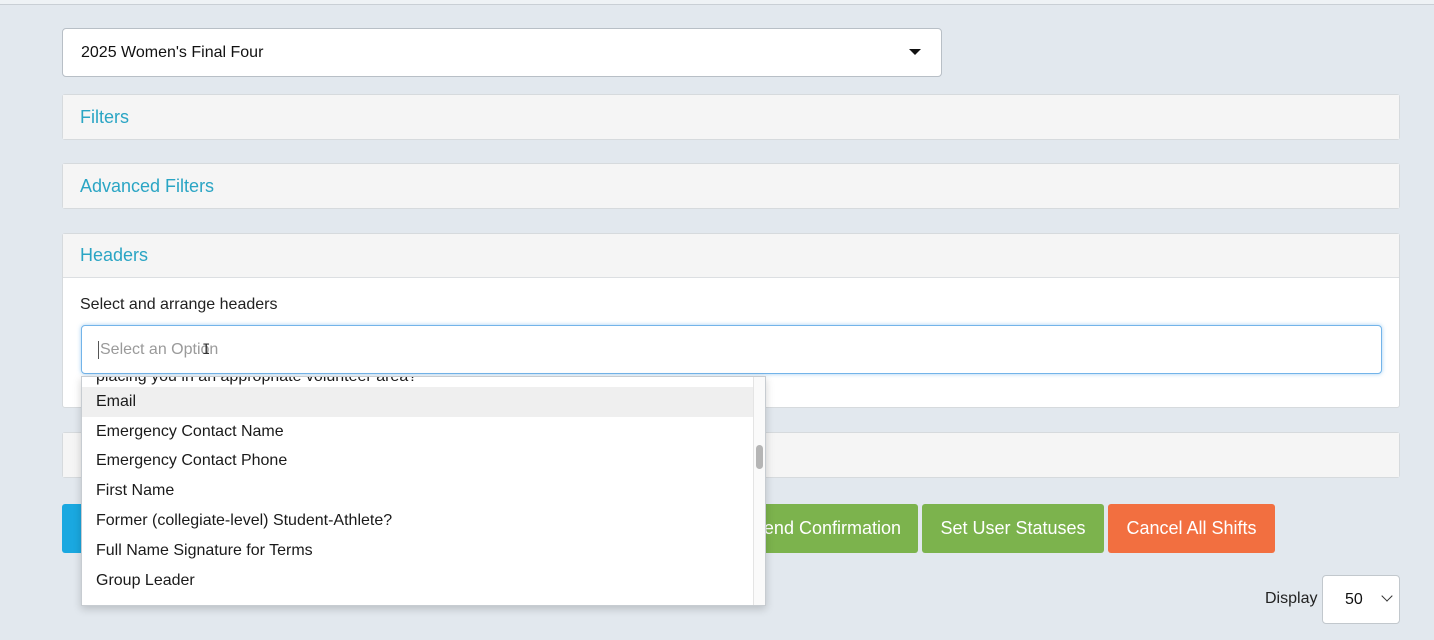  What do you see at coordinates (172, 52) in the screenshot?
I see `event-select-value: 2025 Women's Final Four` at bounding box center [172, 52].